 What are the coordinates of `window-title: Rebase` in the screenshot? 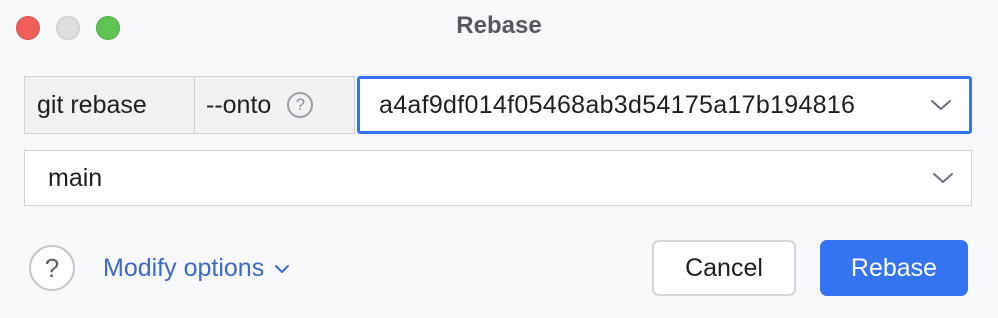 It's located at (499, 25).